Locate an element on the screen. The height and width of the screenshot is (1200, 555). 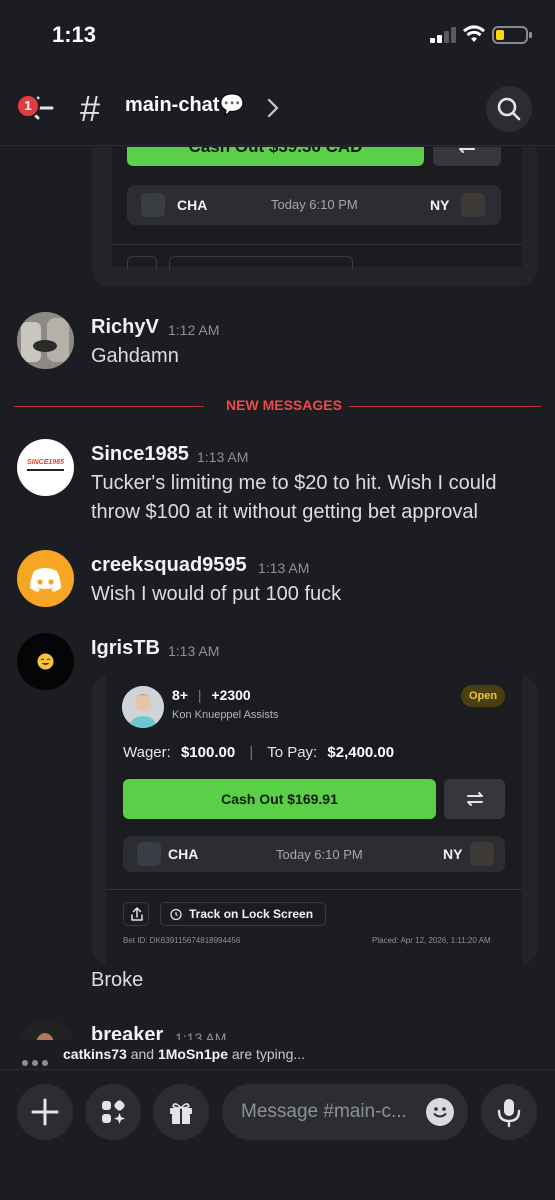
message-text: Gahdamn is located at coordinates (135, 356).